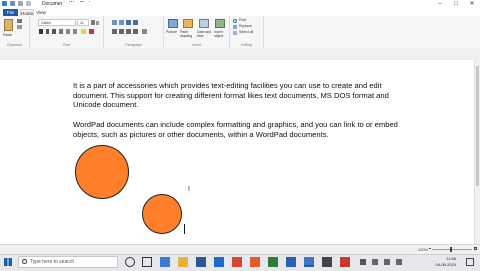  Describe the element at coordinates (235, 27) in the screenshot. I see `replace-icon` at that location.